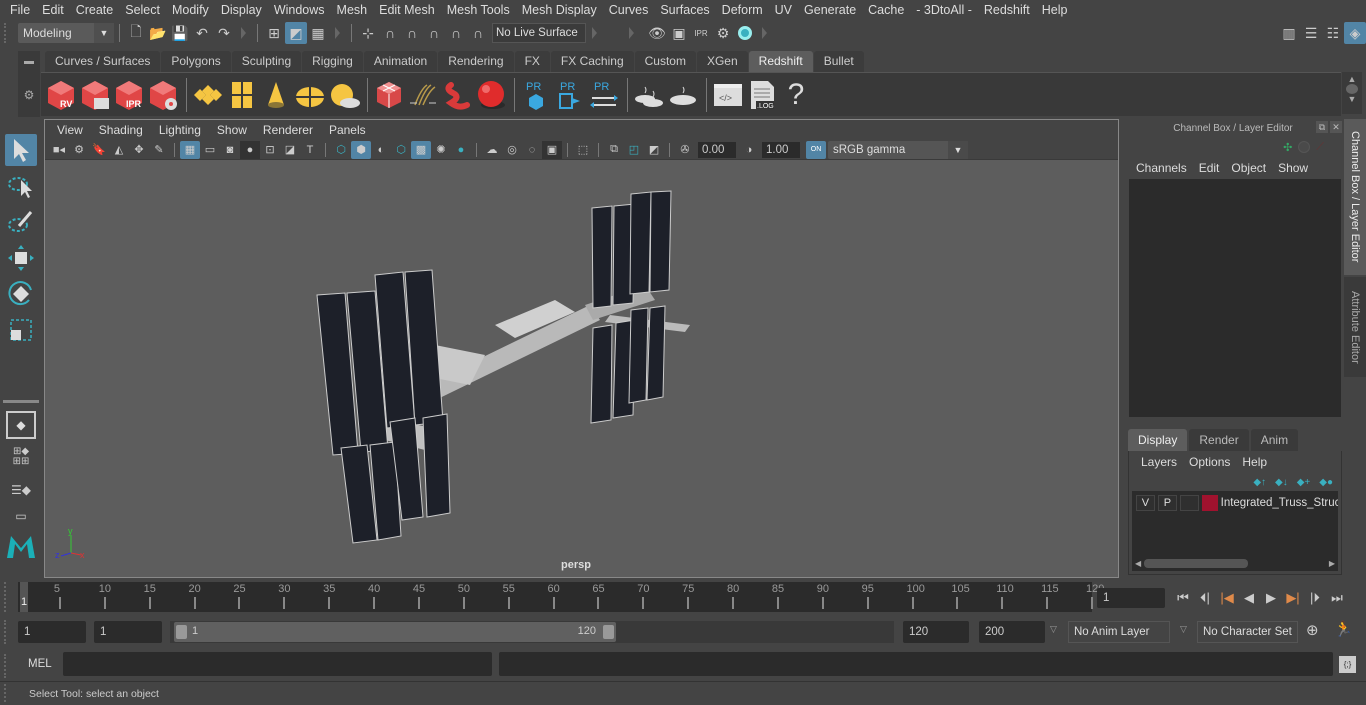  Describe the element at coordinates (21, 150) in the screenshot. I see `select-tool-icon` at that location.